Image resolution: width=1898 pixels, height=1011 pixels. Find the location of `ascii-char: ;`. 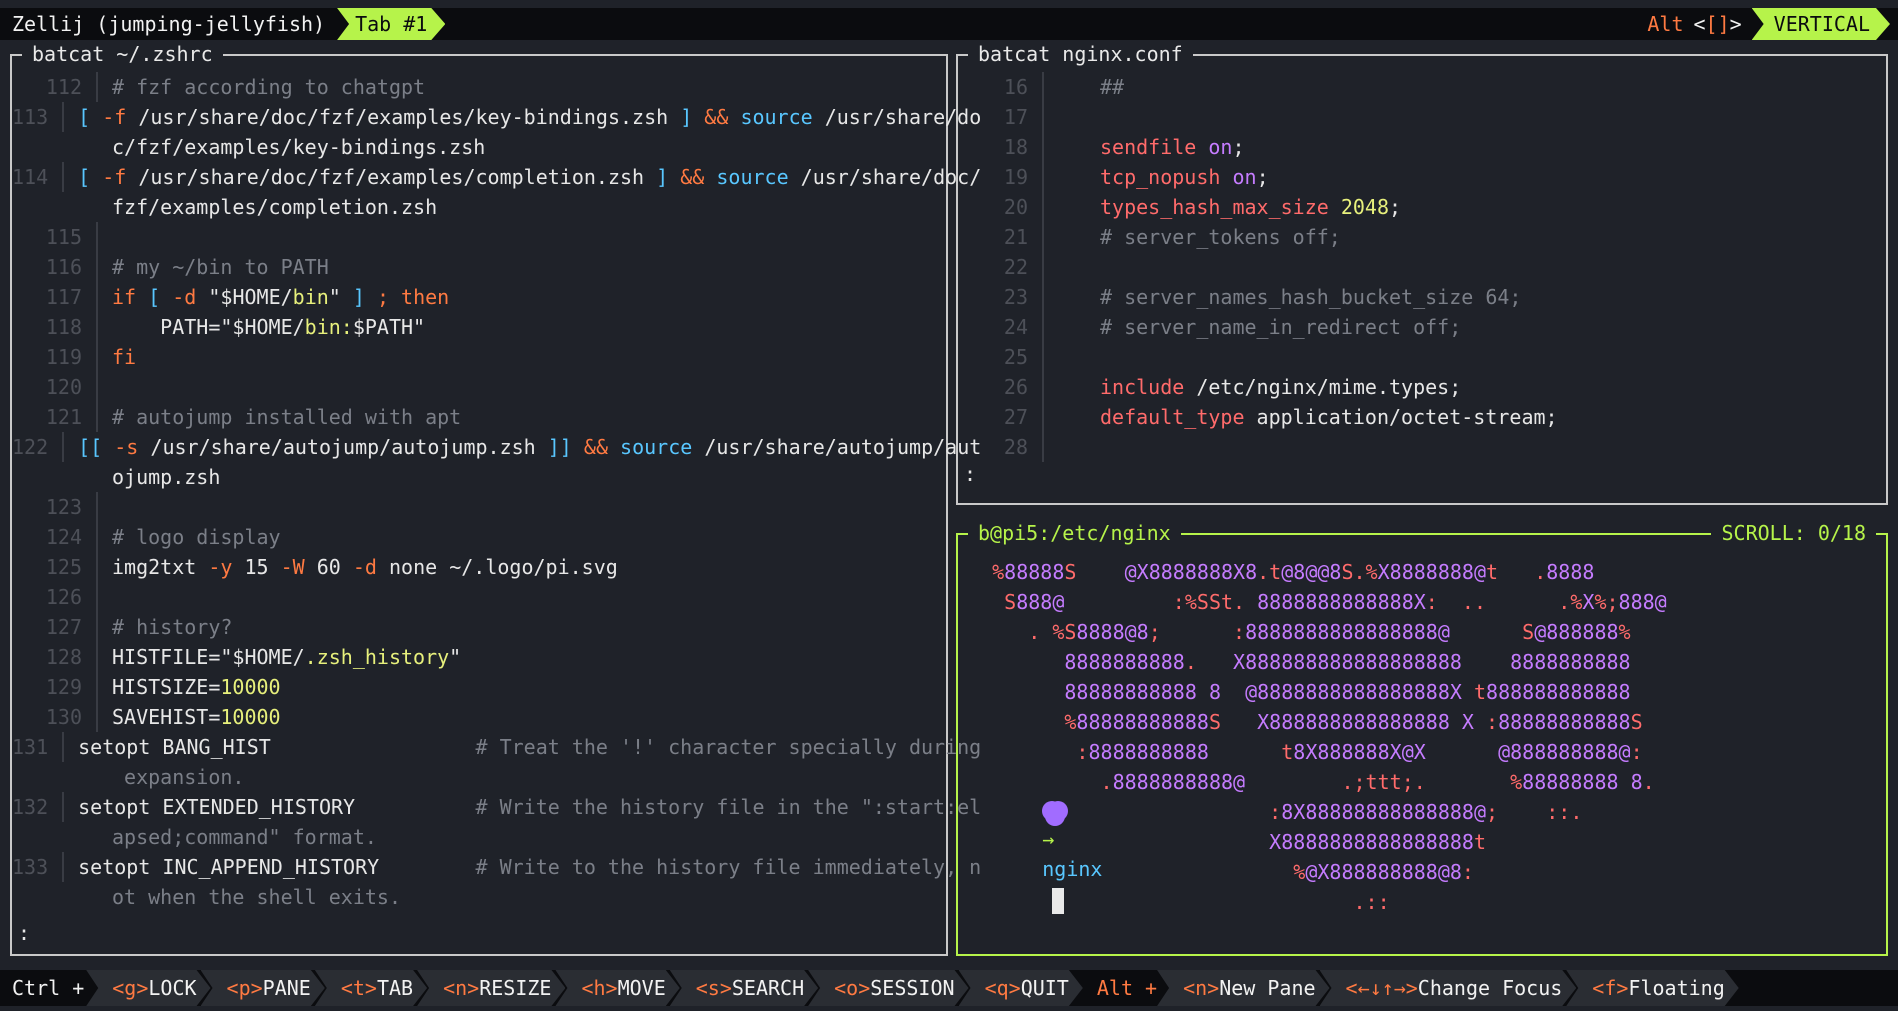

ascii-char: ; is located at coordinates (1492, 812).